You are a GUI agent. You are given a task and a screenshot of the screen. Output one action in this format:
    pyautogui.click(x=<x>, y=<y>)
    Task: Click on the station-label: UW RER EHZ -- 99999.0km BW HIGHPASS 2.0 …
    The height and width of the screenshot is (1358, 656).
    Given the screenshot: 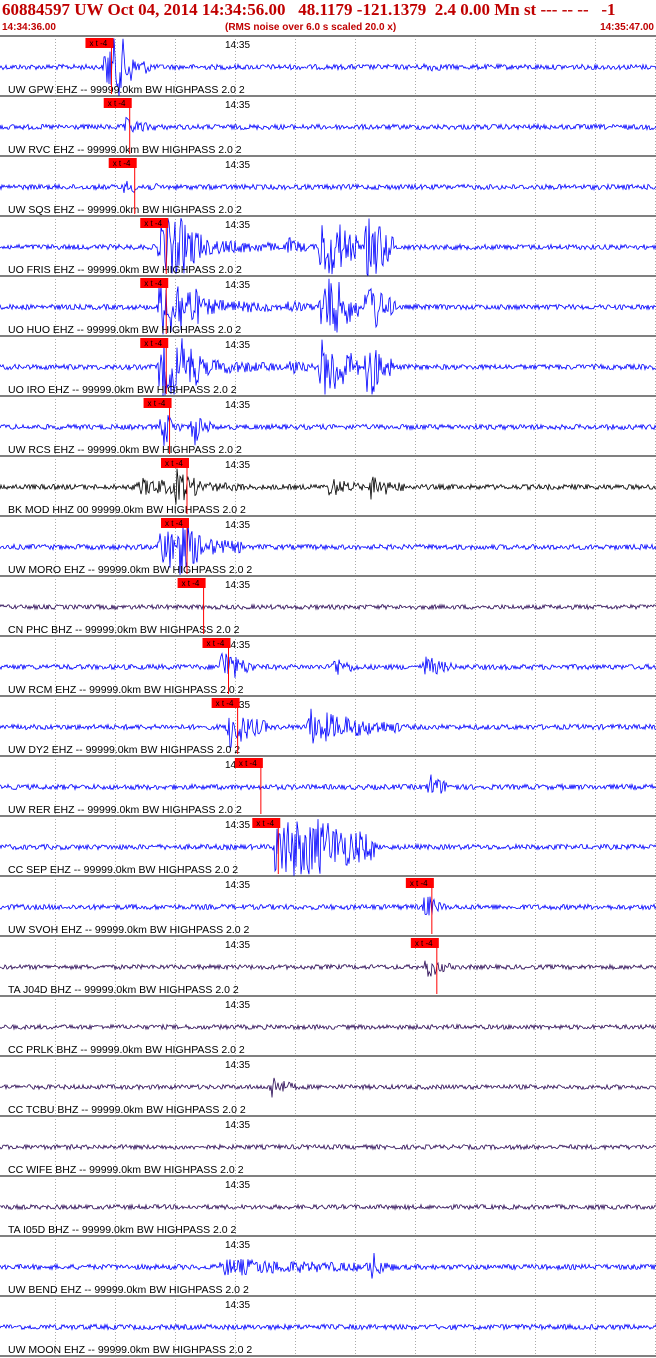 What is the action you would take?
    pyautogui.click(x=125, y=810)
    